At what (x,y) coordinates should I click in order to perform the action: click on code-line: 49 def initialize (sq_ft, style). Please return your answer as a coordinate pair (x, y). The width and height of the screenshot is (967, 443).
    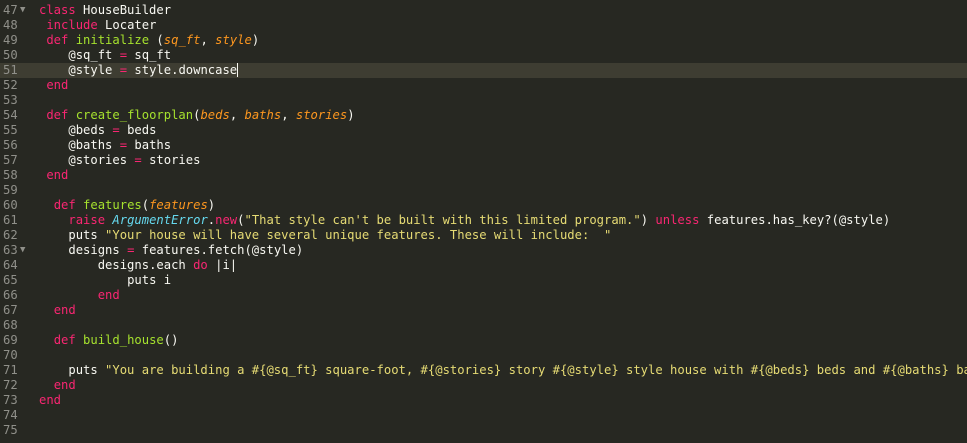
    Looking at the image, I should click on (483, 40).